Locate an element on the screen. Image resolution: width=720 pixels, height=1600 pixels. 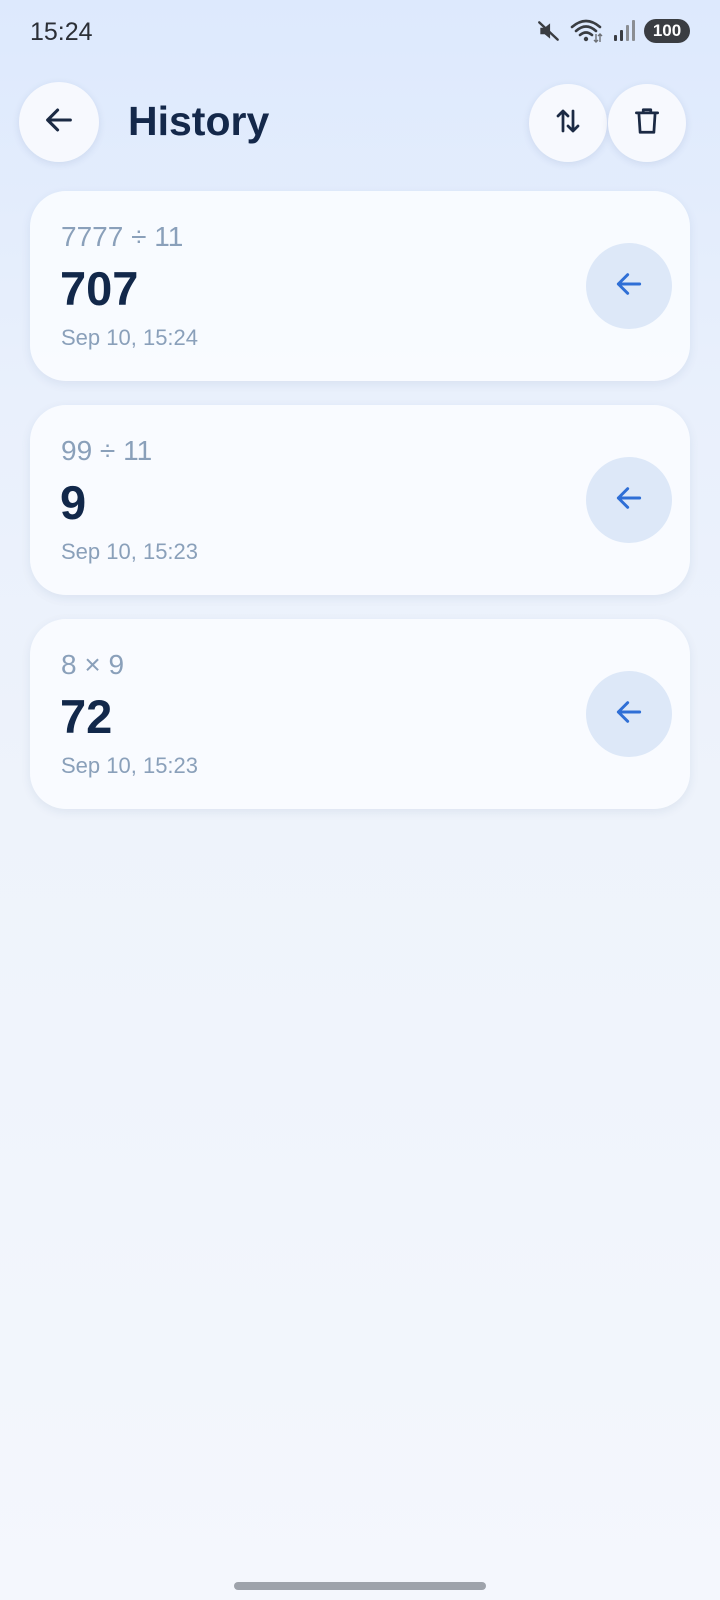
history-item: 7777 ÷ 11 707 Sep 10, 15:24 is located at coordinates (360, 286).